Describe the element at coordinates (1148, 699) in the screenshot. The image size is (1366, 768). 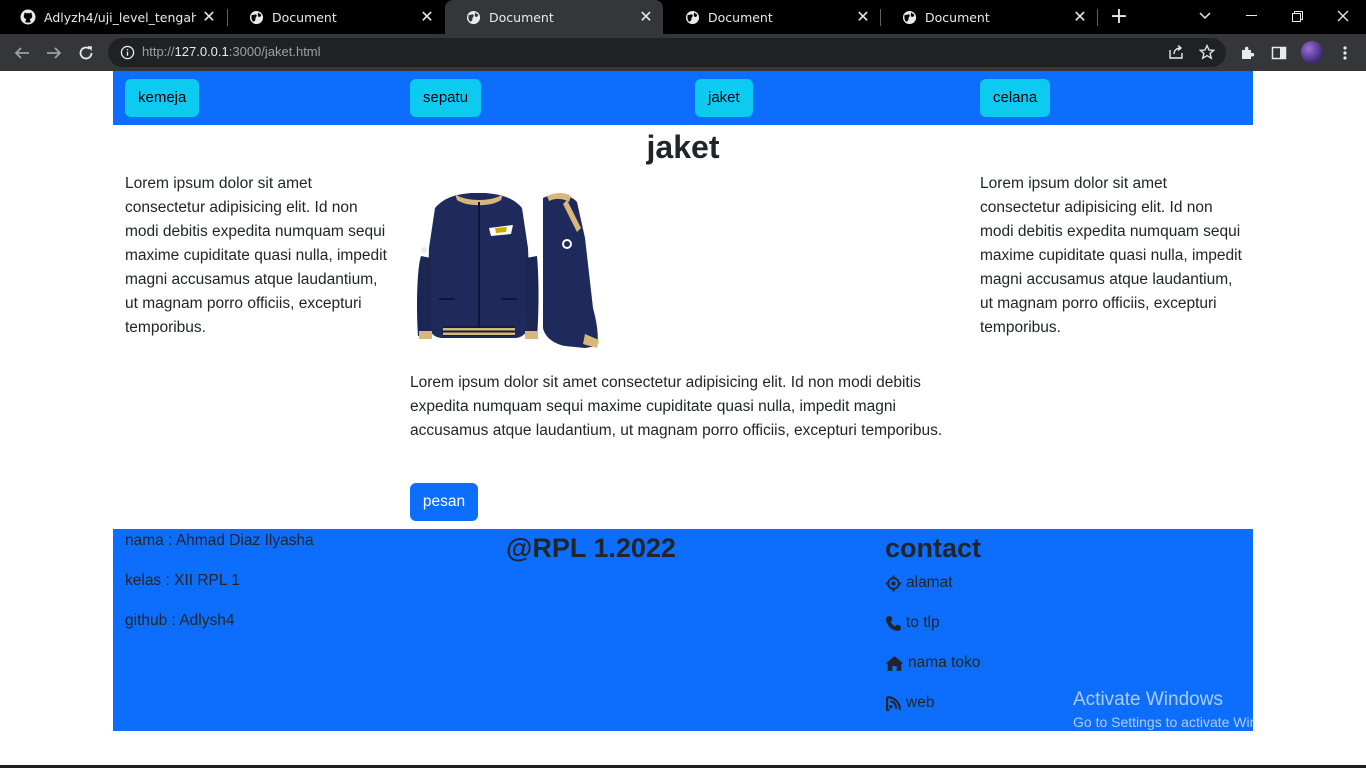
I see `watermark-title: Activate Windows` at that location.